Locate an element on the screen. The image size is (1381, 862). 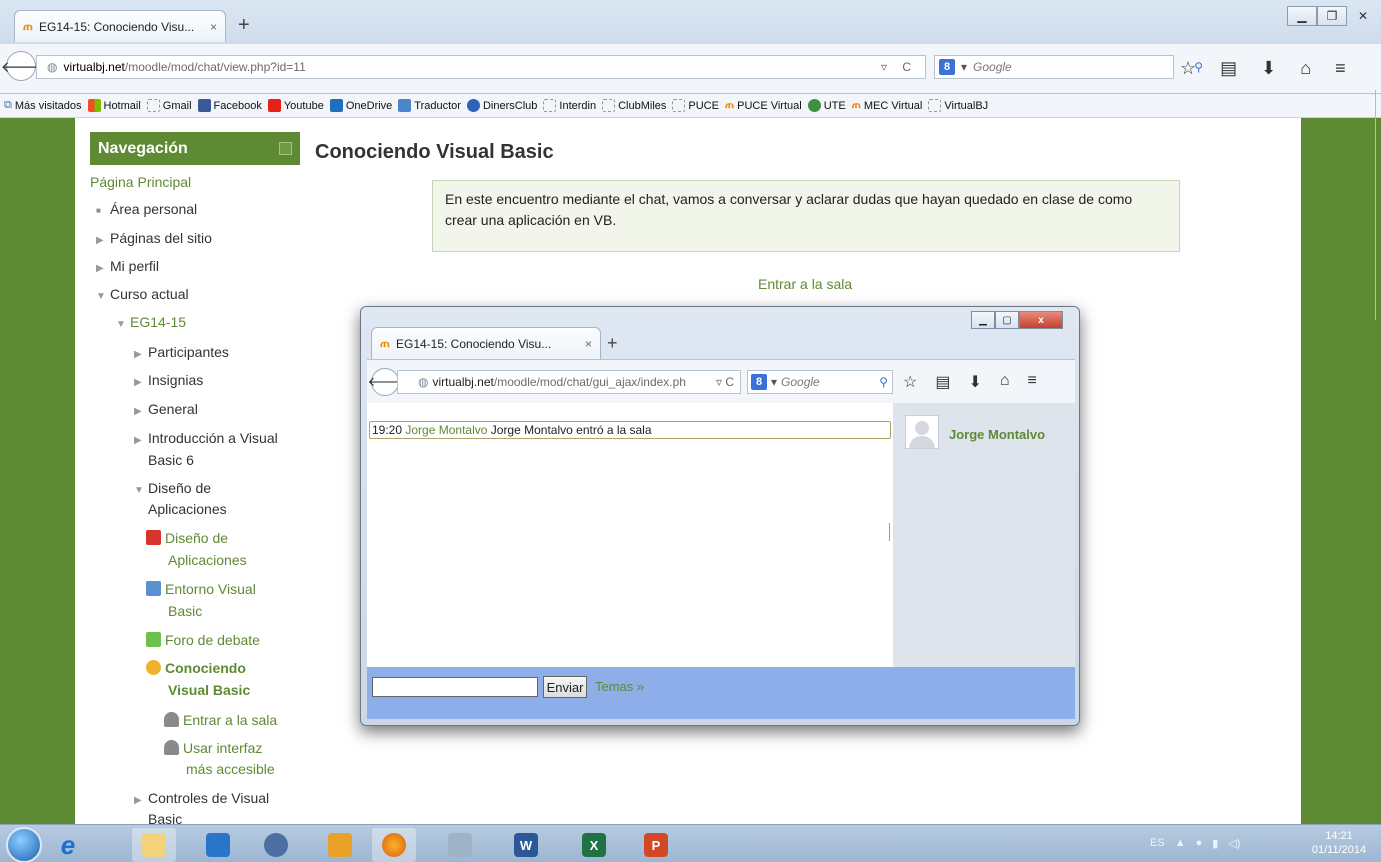
taskbar-calculator is located at coordinates (460, 845).